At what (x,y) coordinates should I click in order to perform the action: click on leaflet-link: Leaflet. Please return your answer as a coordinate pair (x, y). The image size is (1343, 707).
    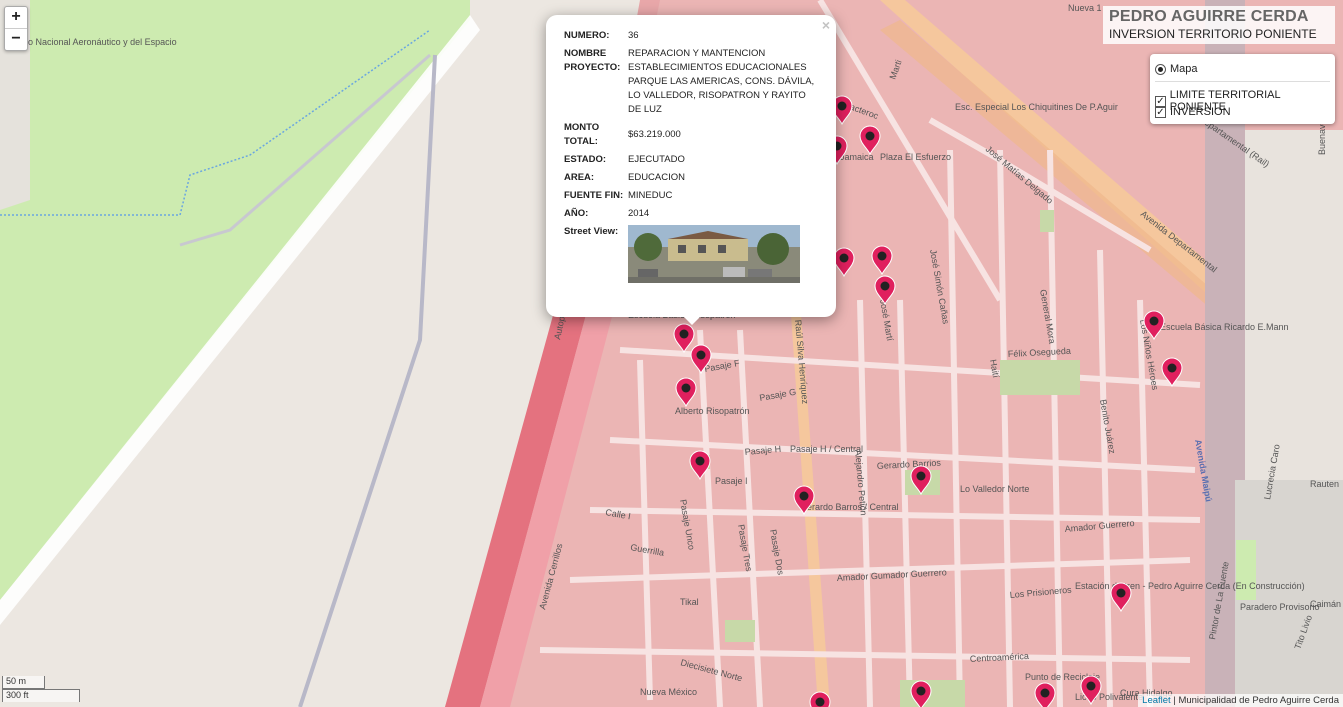
    Looking at the image, I should click on (1156, 700).